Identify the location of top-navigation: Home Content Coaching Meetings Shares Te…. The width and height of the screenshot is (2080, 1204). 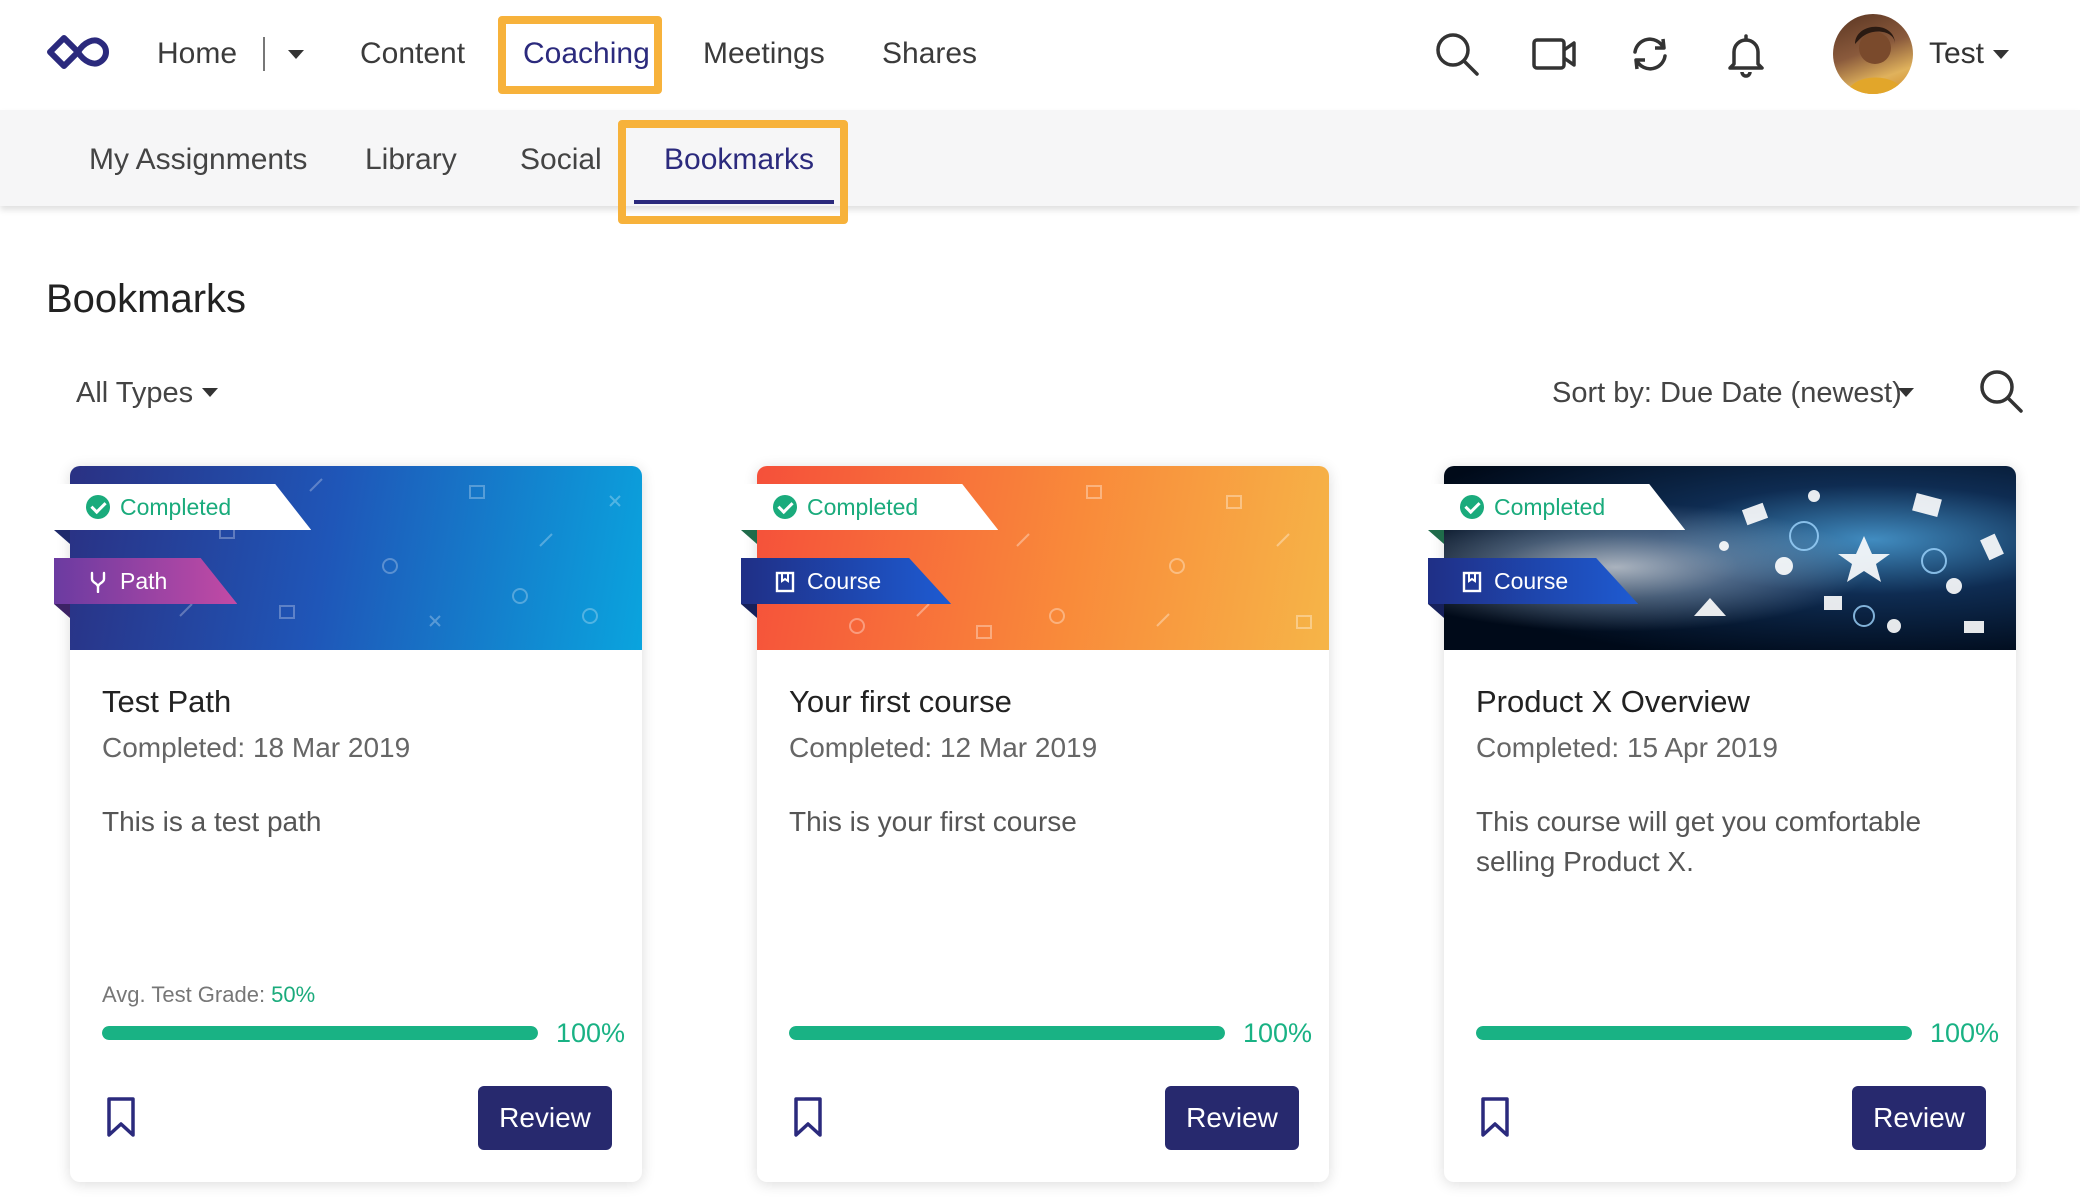
(1040, 55).